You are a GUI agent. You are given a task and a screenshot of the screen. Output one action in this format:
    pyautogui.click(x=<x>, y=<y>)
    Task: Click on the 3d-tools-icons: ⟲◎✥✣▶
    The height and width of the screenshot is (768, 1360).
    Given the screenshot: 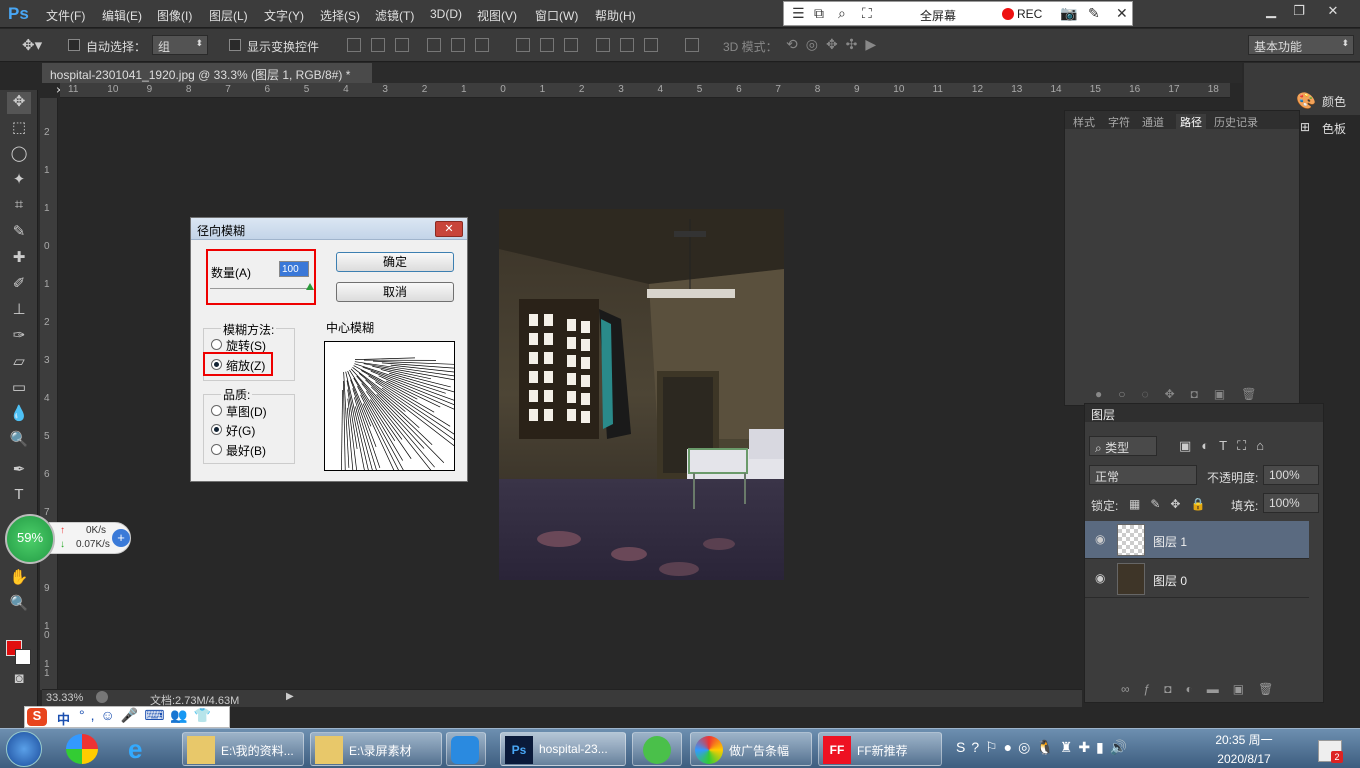 What is the action you would take?
    pyautogui.click(x=835, y=44)
    